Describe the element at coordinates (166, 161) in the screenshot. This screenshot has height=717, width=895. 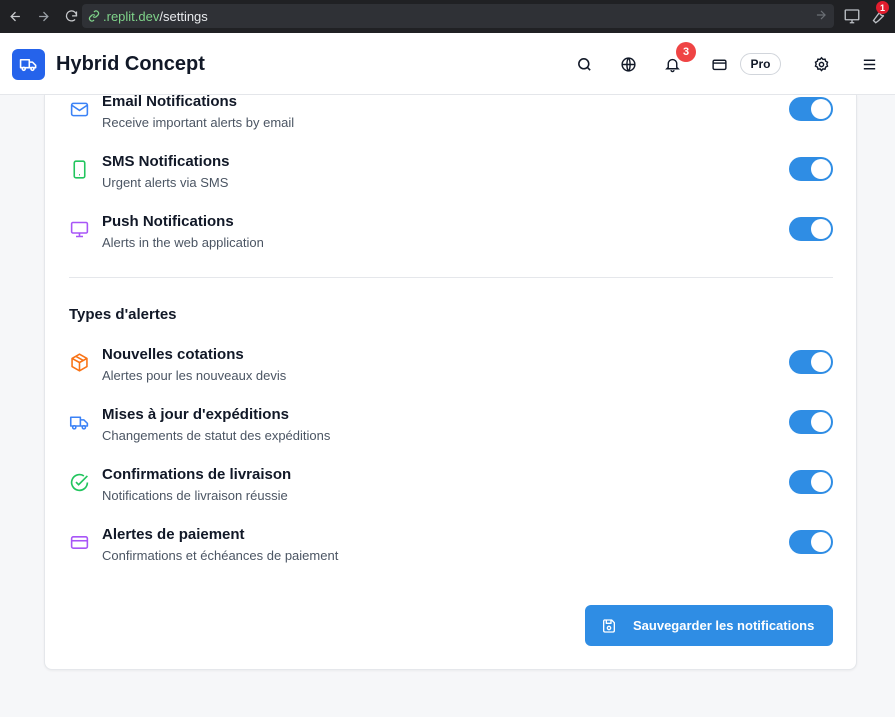
I see `setting-title: SMS Notifications` at that location.